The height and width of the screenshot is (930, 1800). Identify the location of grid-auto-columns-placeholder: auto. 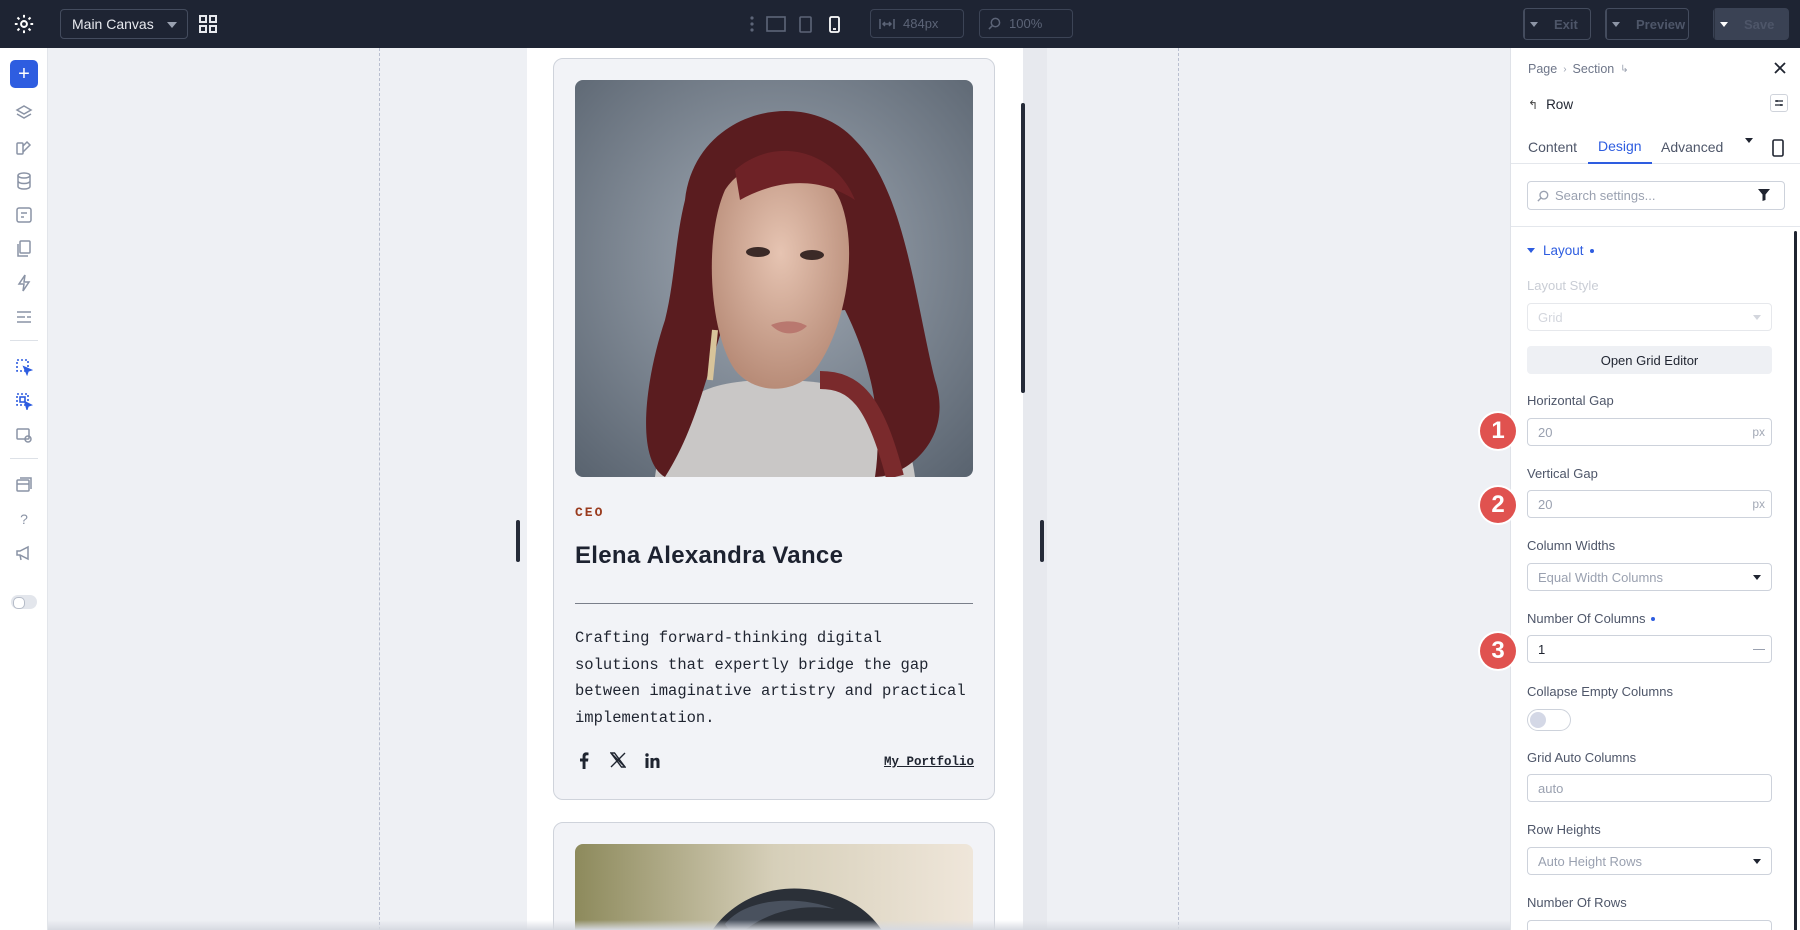
(1551, 788).